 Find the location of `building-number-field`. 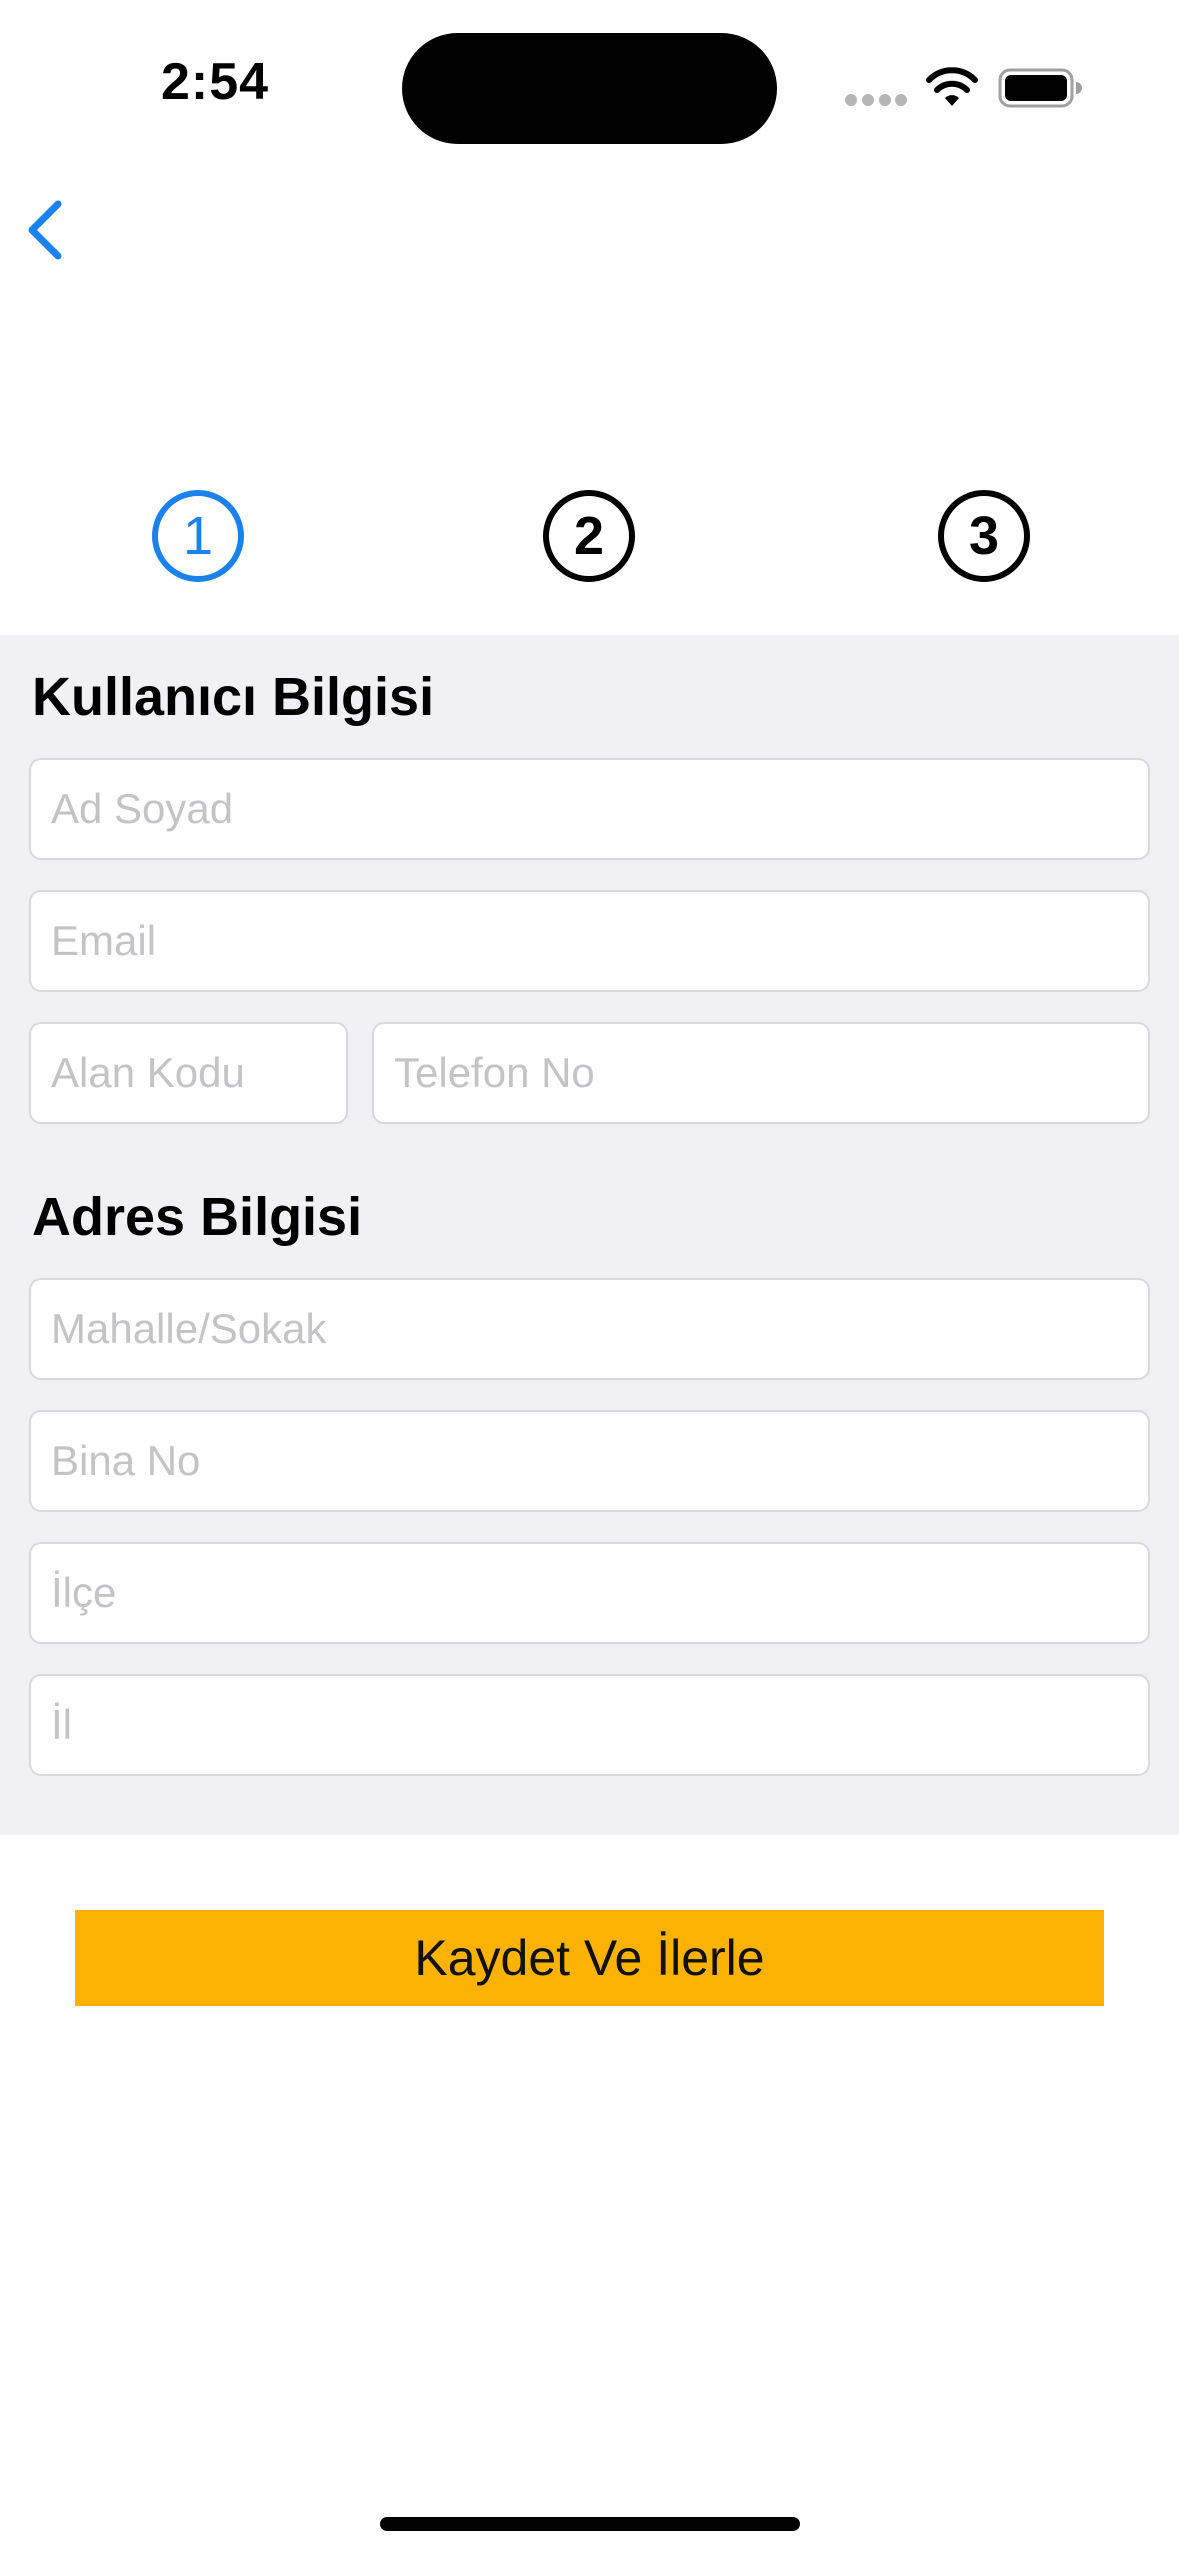

building-number-field is located at coordinates (589, 1461).